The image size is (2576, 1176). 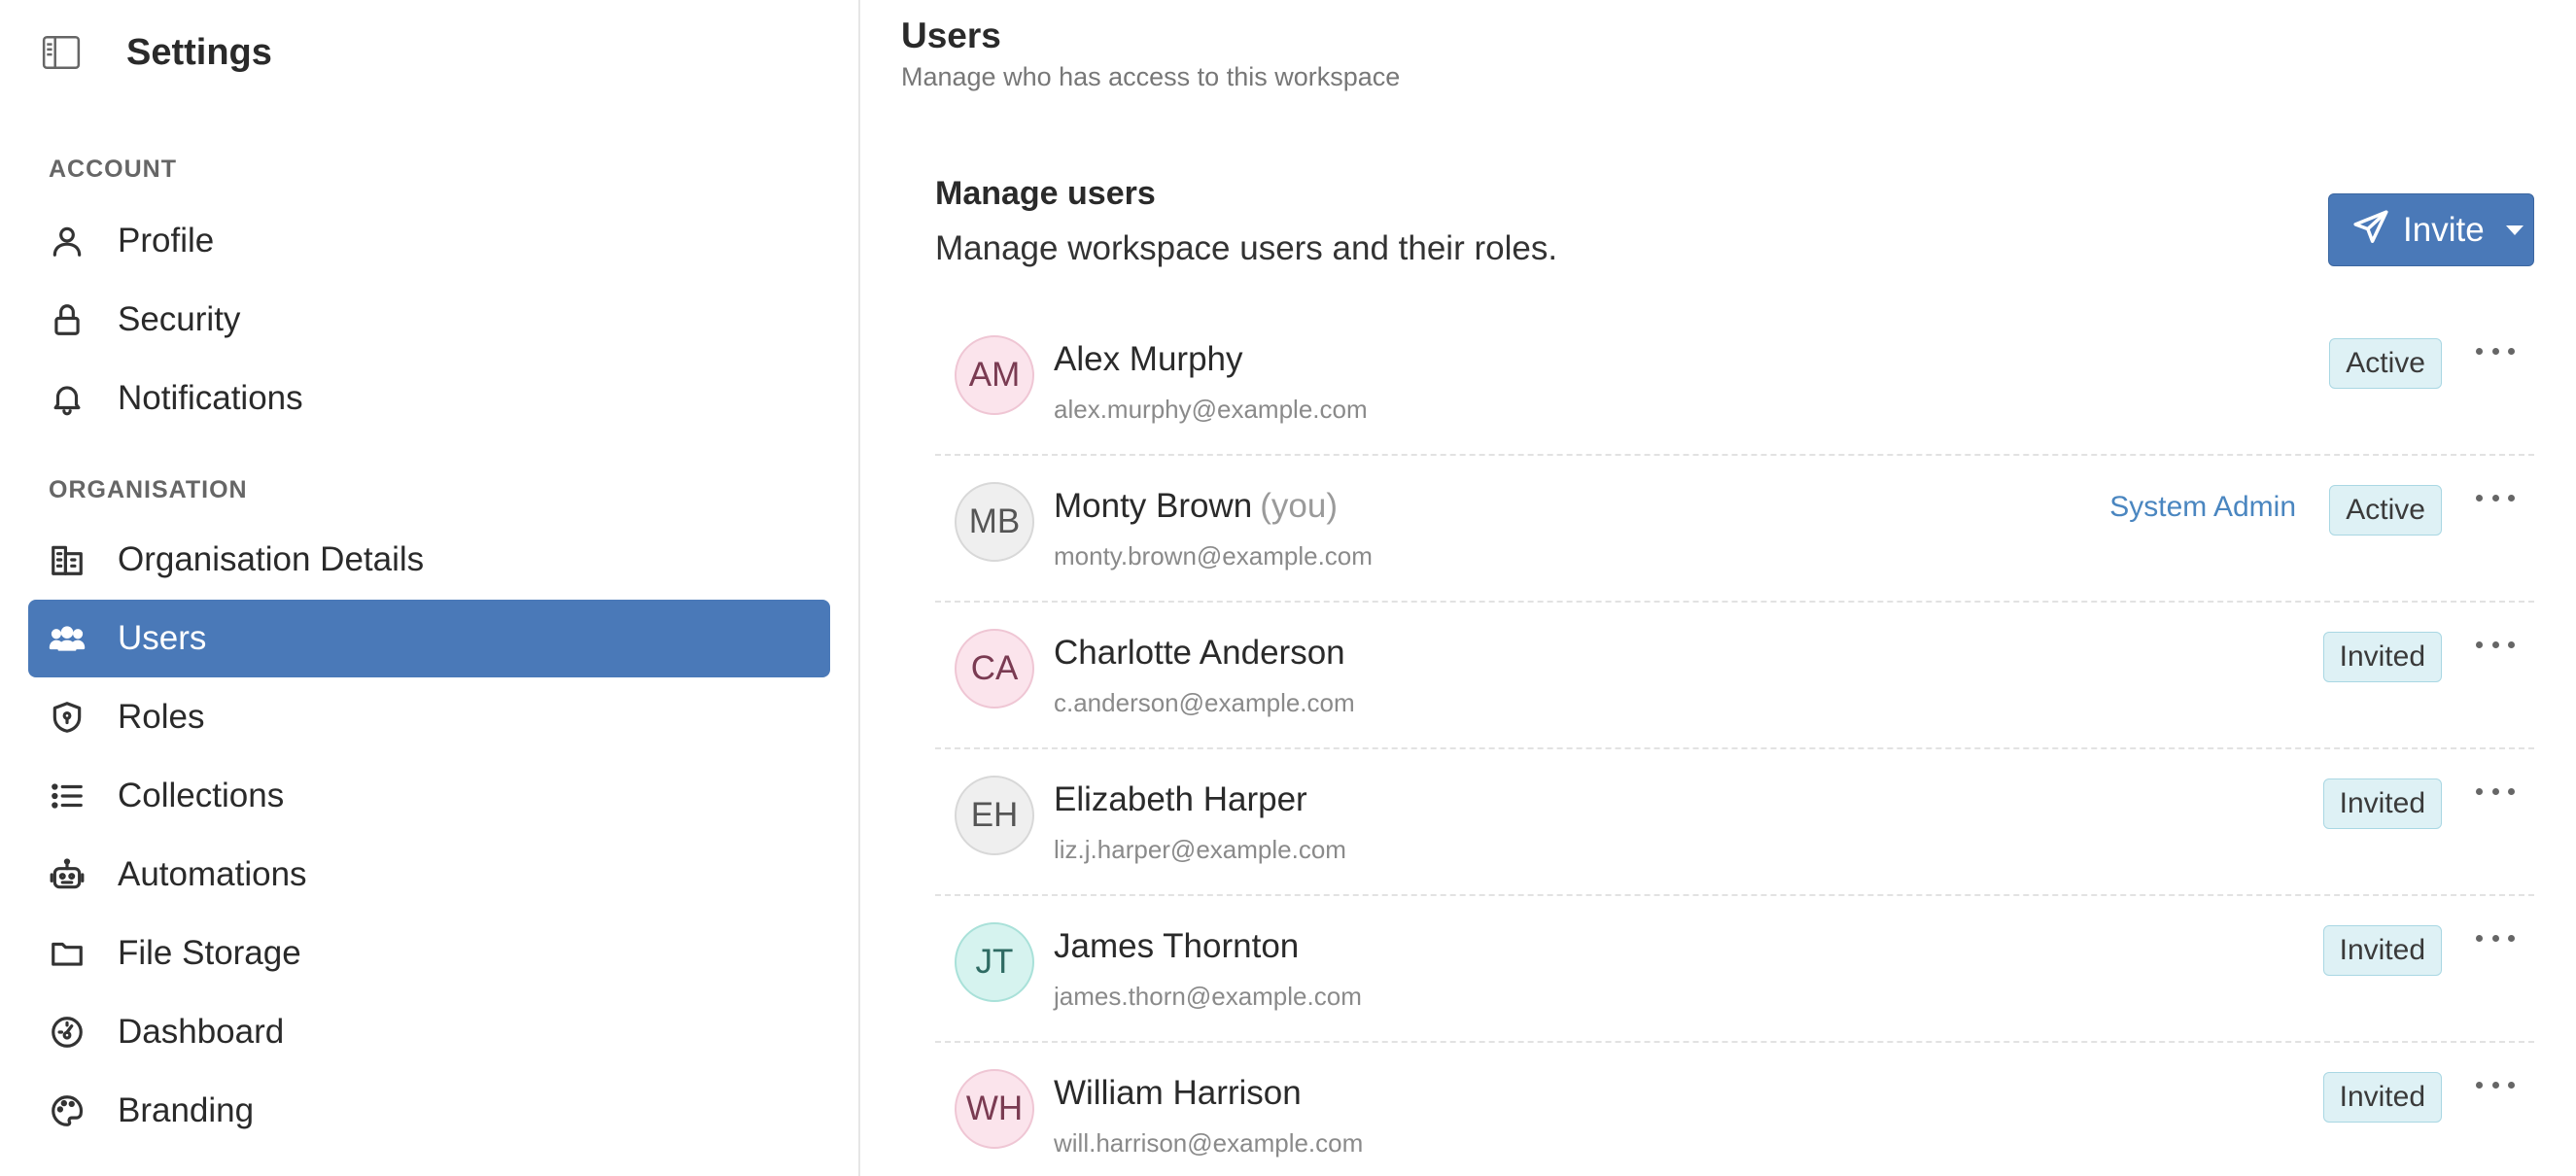 I want to click on chevron-down-icon, so click(x=2515, y=230).